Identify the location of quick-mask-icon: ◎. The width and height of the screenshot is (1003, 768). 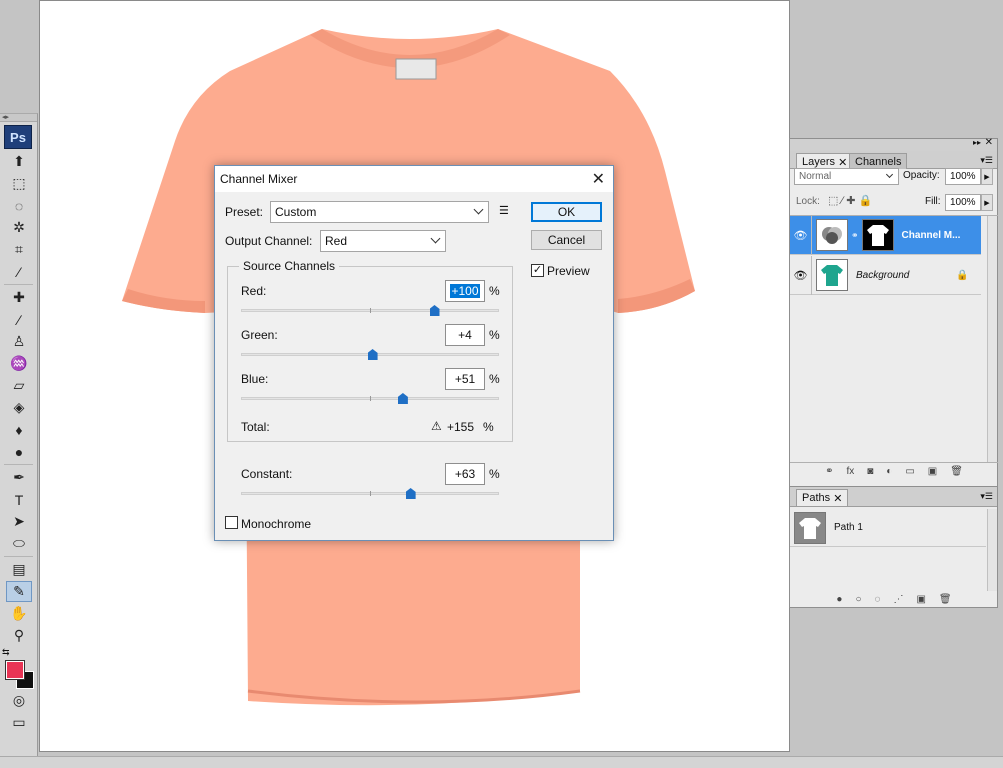
(19, 700).